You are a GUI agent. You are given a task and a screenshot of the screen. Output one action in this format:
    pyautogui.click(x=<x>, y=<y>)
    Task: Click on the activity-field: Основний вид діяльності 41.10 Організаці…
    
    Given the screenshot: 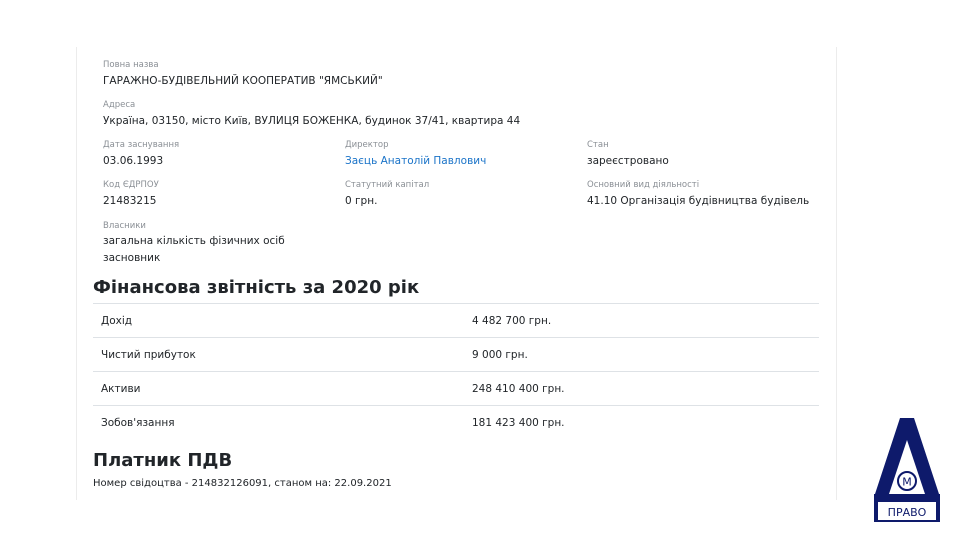 What is the action you would take?
    pyautogui.click(x=698, y=194)
    